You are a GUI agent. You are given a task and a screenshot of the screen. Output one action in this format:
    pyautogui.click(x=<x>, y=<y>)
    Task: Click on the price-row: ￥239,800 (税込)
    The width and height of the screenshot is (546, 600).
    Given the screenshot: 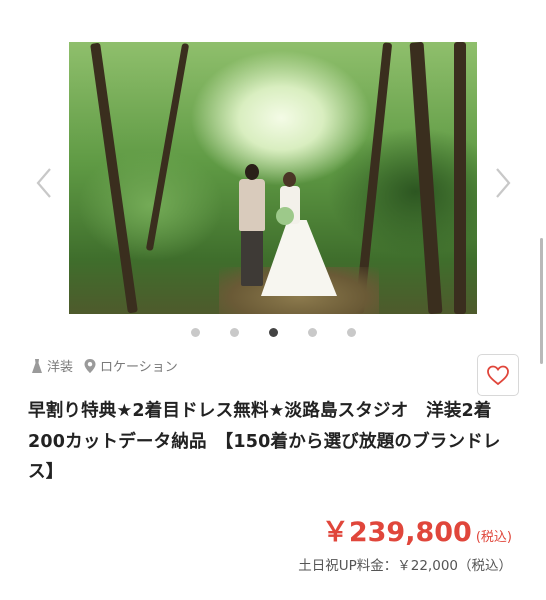 What is the action you would take?
    pyautogui.click(x=417, y=529)
    